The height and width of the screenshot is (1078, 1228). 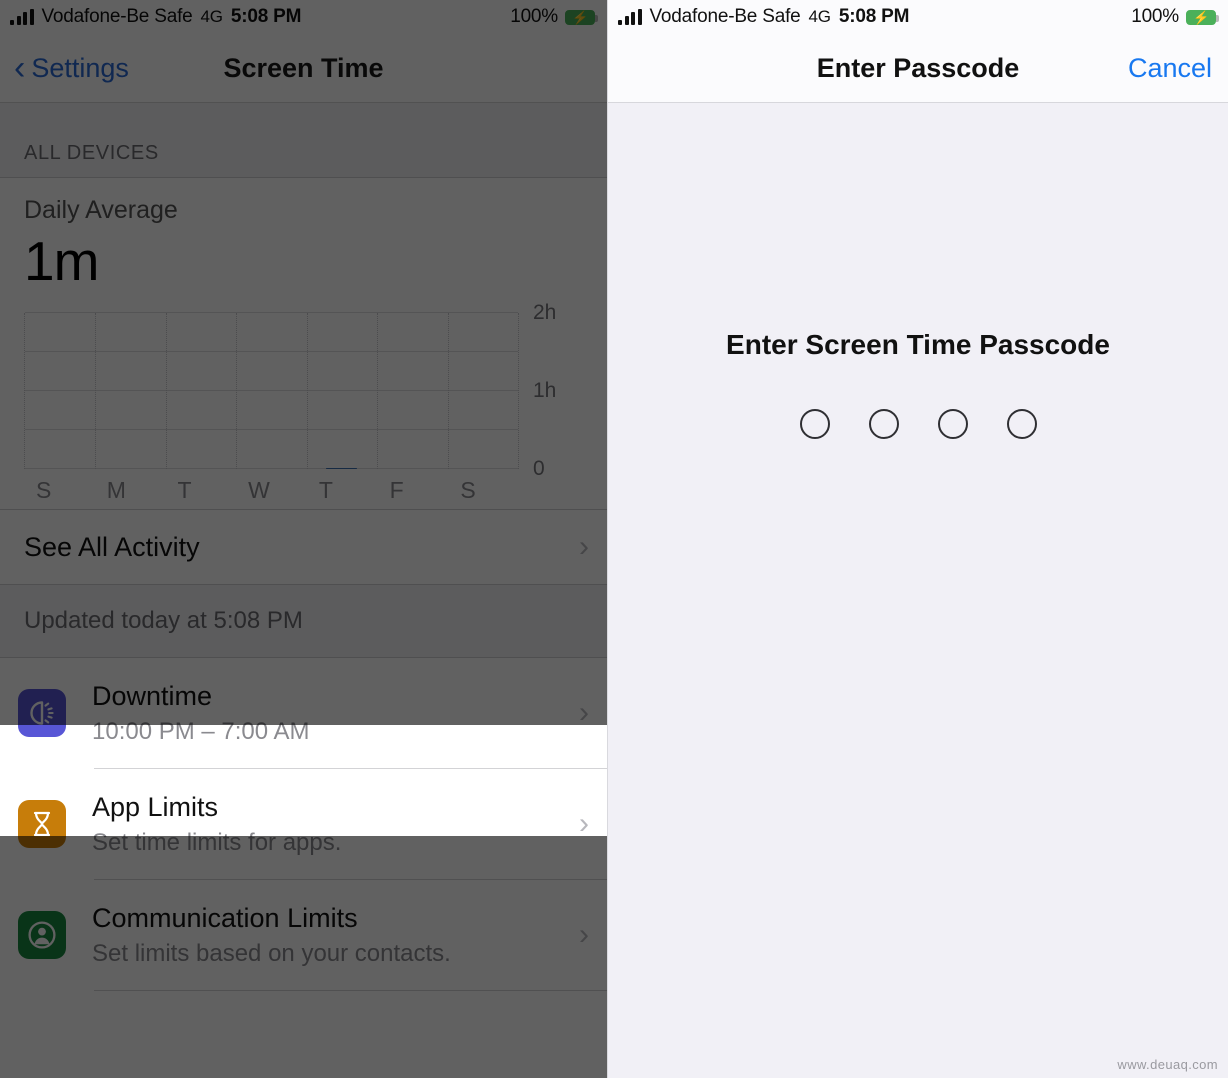 What do you see at coordinates (20, 68) in the screenshot?
I see `chevron-left-icon: ‹` at bounding box center [20, 68].